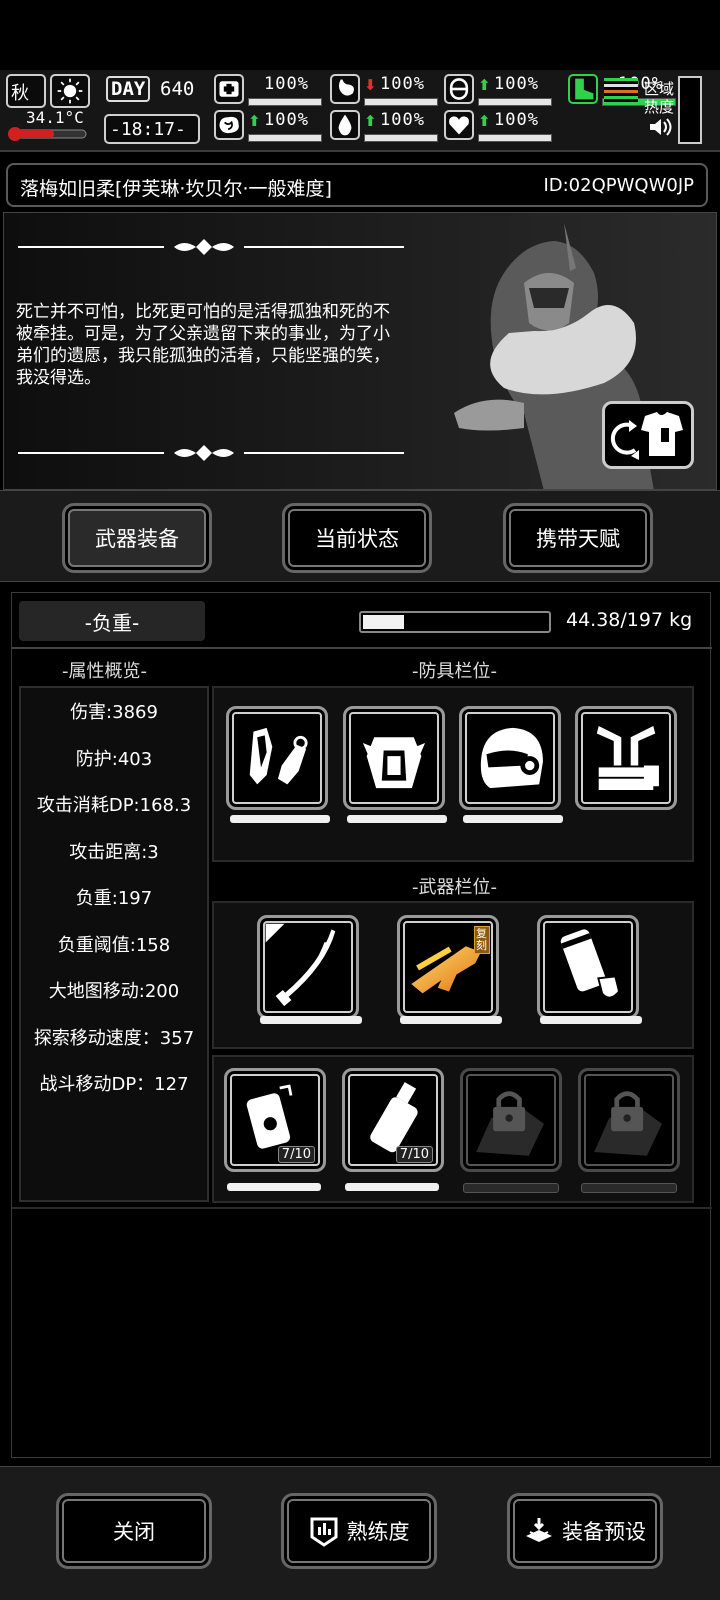  I want to click on armor-rack-icon, so click(627, 758).